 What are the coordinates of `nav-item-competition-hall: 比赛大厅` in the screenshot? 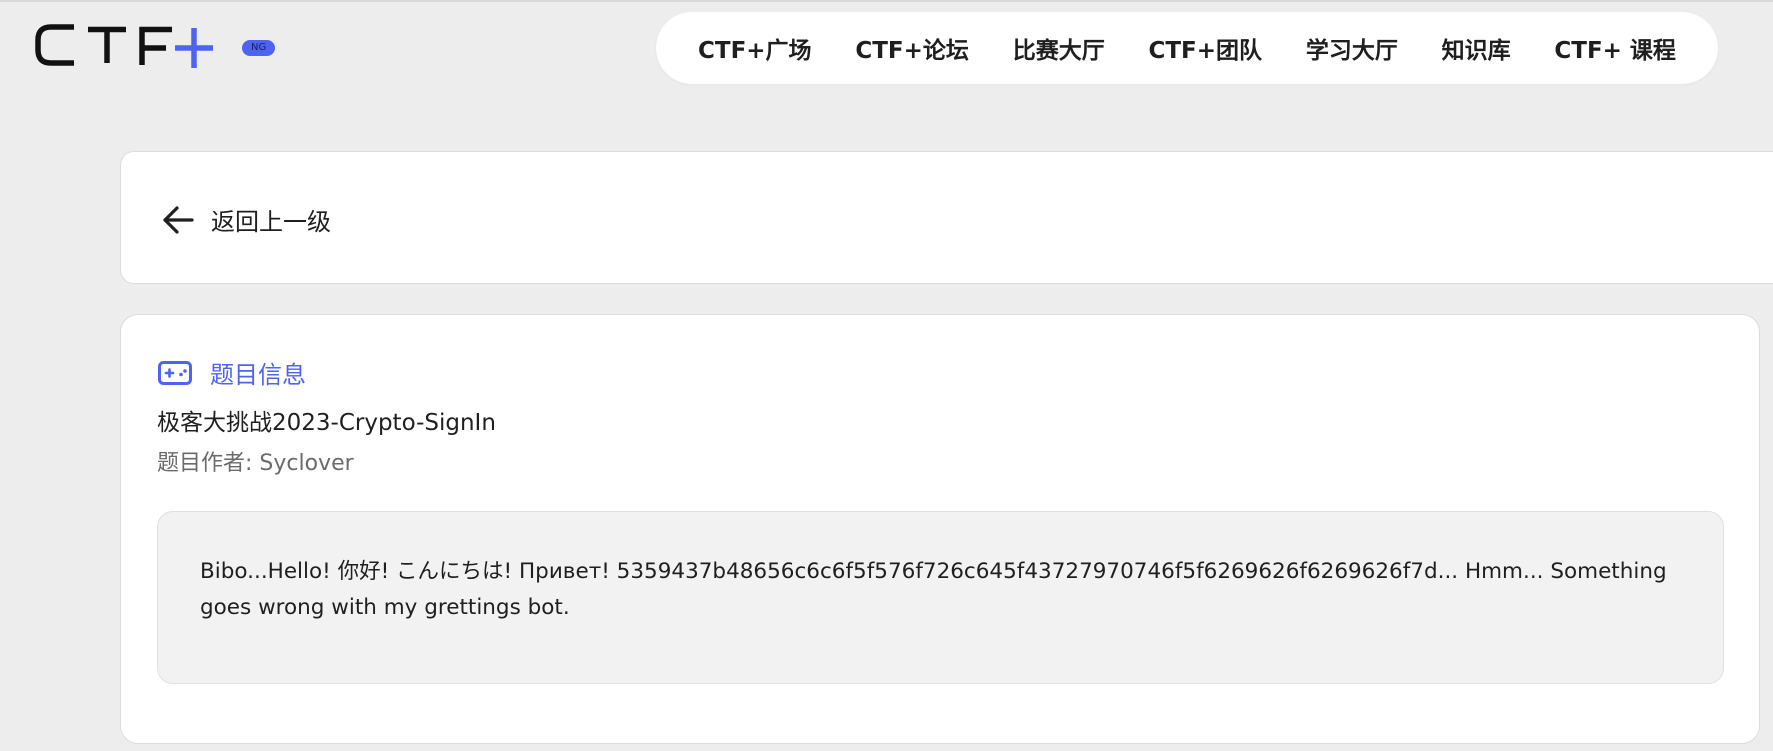 It's located at (1059, 48).